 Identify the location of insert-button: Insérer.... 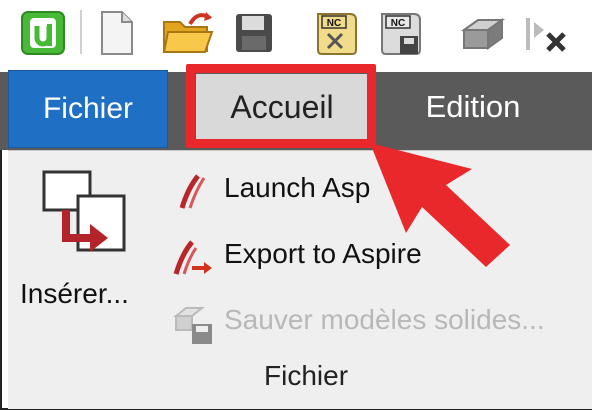
(89, 246).